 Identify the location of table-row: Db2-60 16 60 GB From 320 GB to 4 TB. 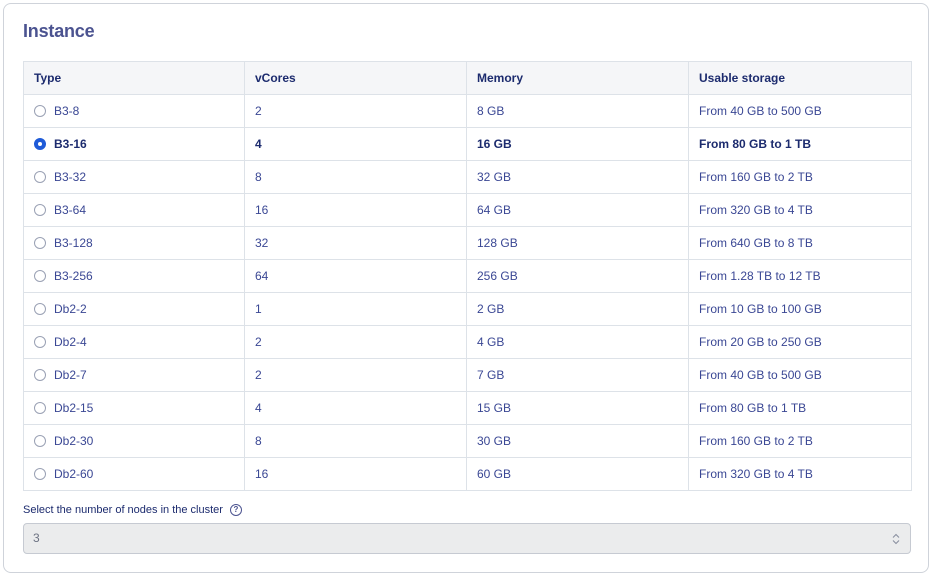
(467, 474).